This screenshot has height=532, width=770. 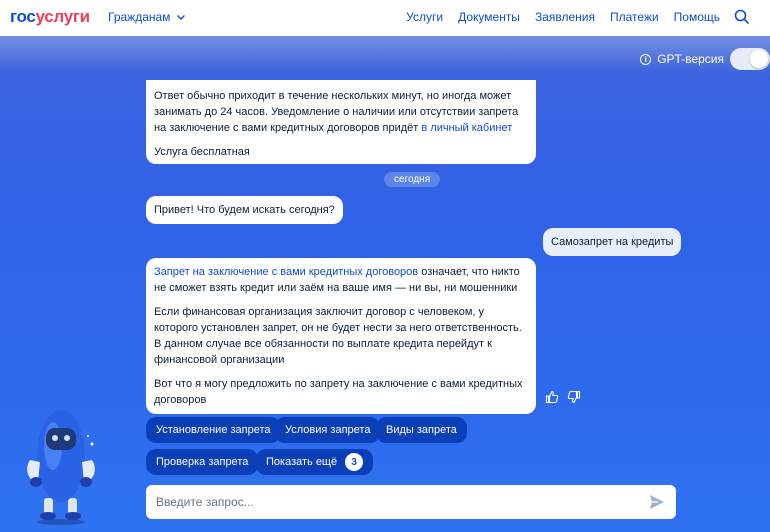 What do you see at coordinates (466, 128) in the screenshot?
I see `personal-cabinet-link: в личный кабинет` at bounding box center [466, 128].